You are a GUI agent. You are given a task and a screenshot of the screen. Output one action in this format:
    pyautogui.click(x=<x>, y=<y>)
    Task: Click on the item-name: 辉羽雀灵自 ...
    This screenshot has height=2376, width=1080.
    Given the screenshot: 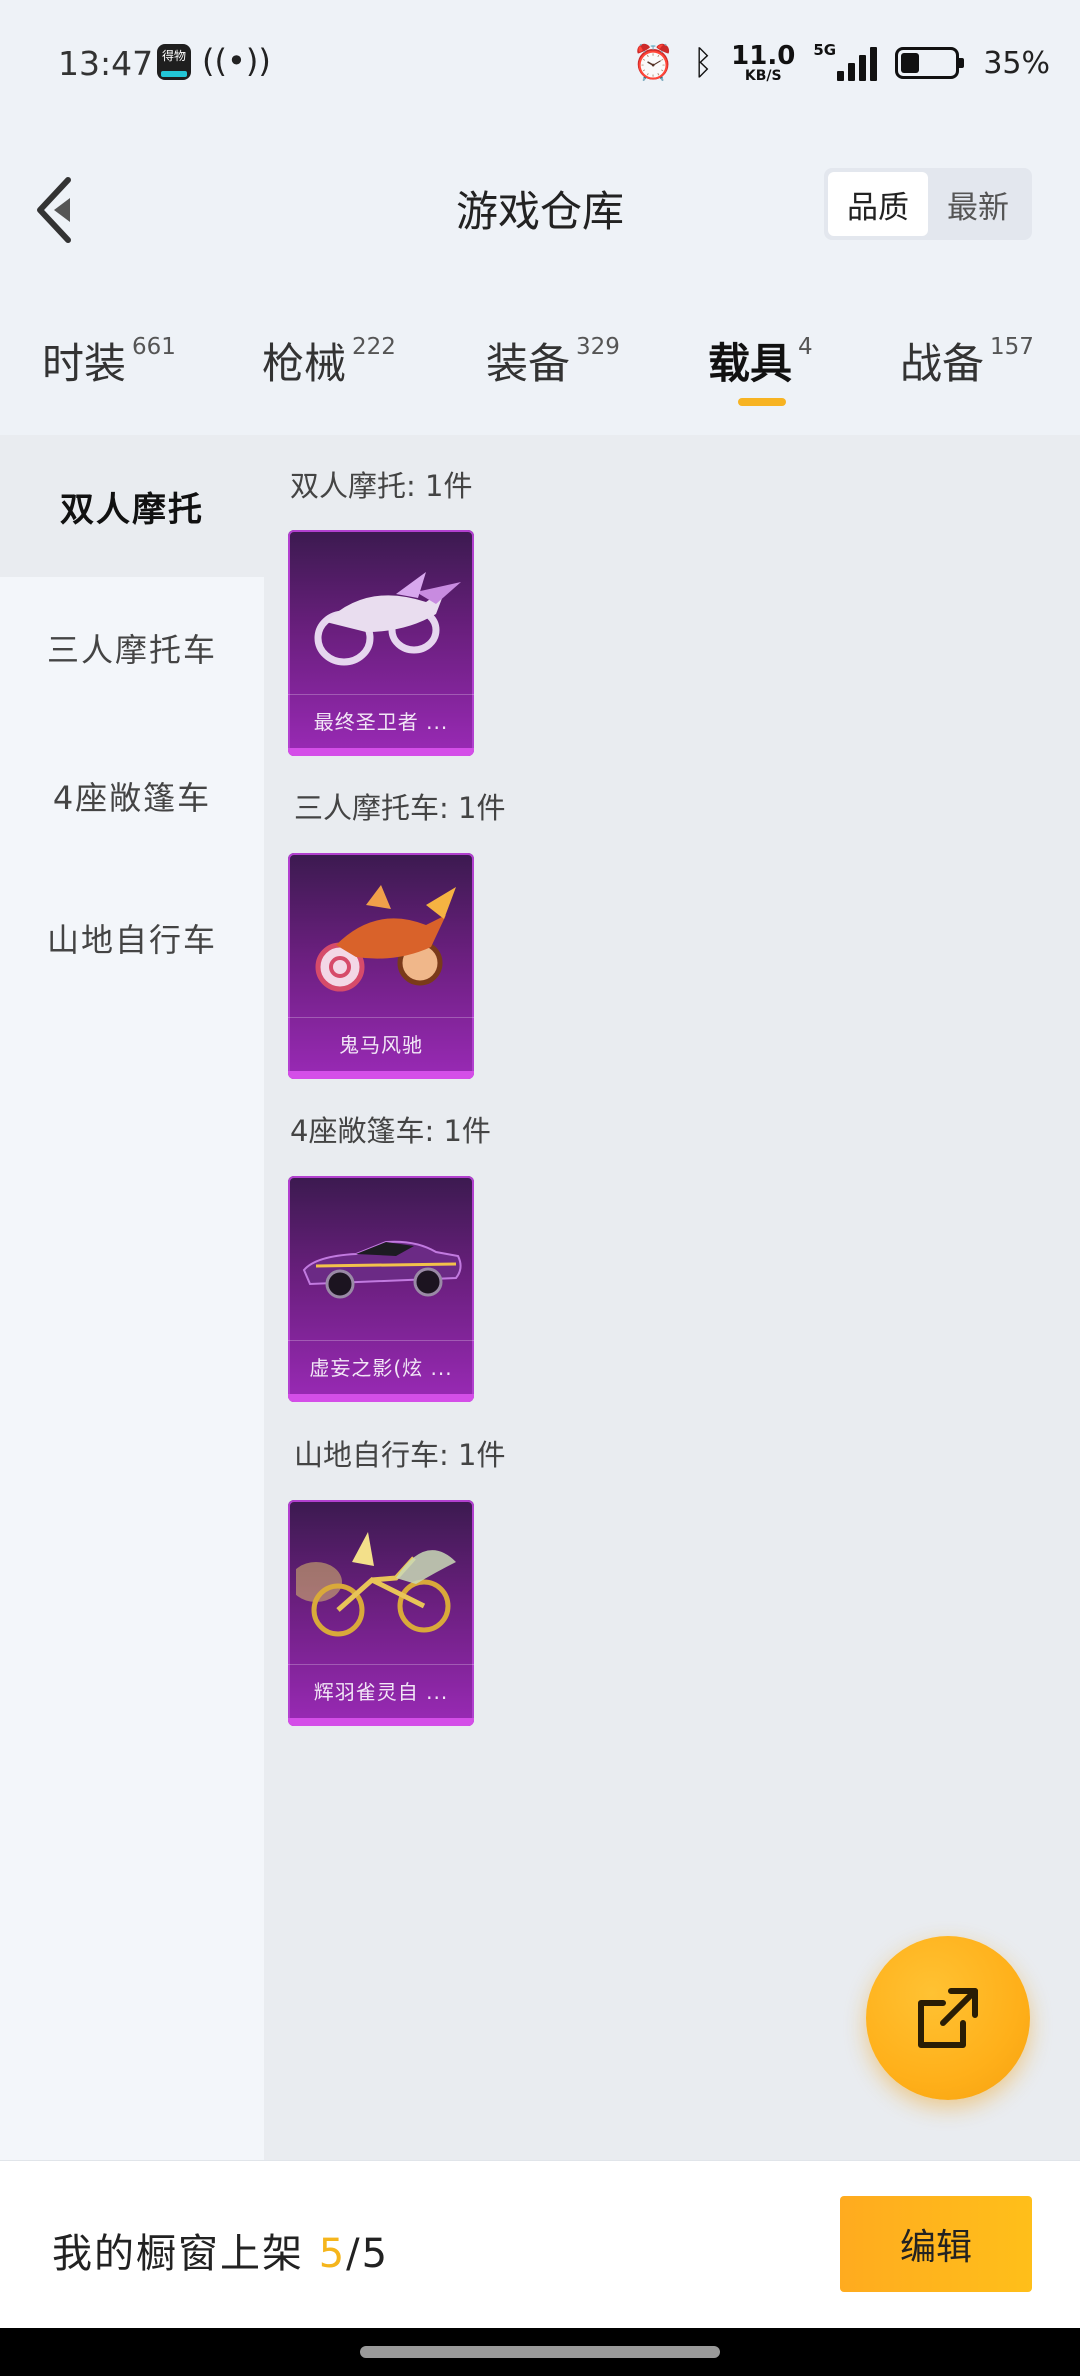 What is the action you would take?
    pyautogui.click(x=381, y=1692)
    